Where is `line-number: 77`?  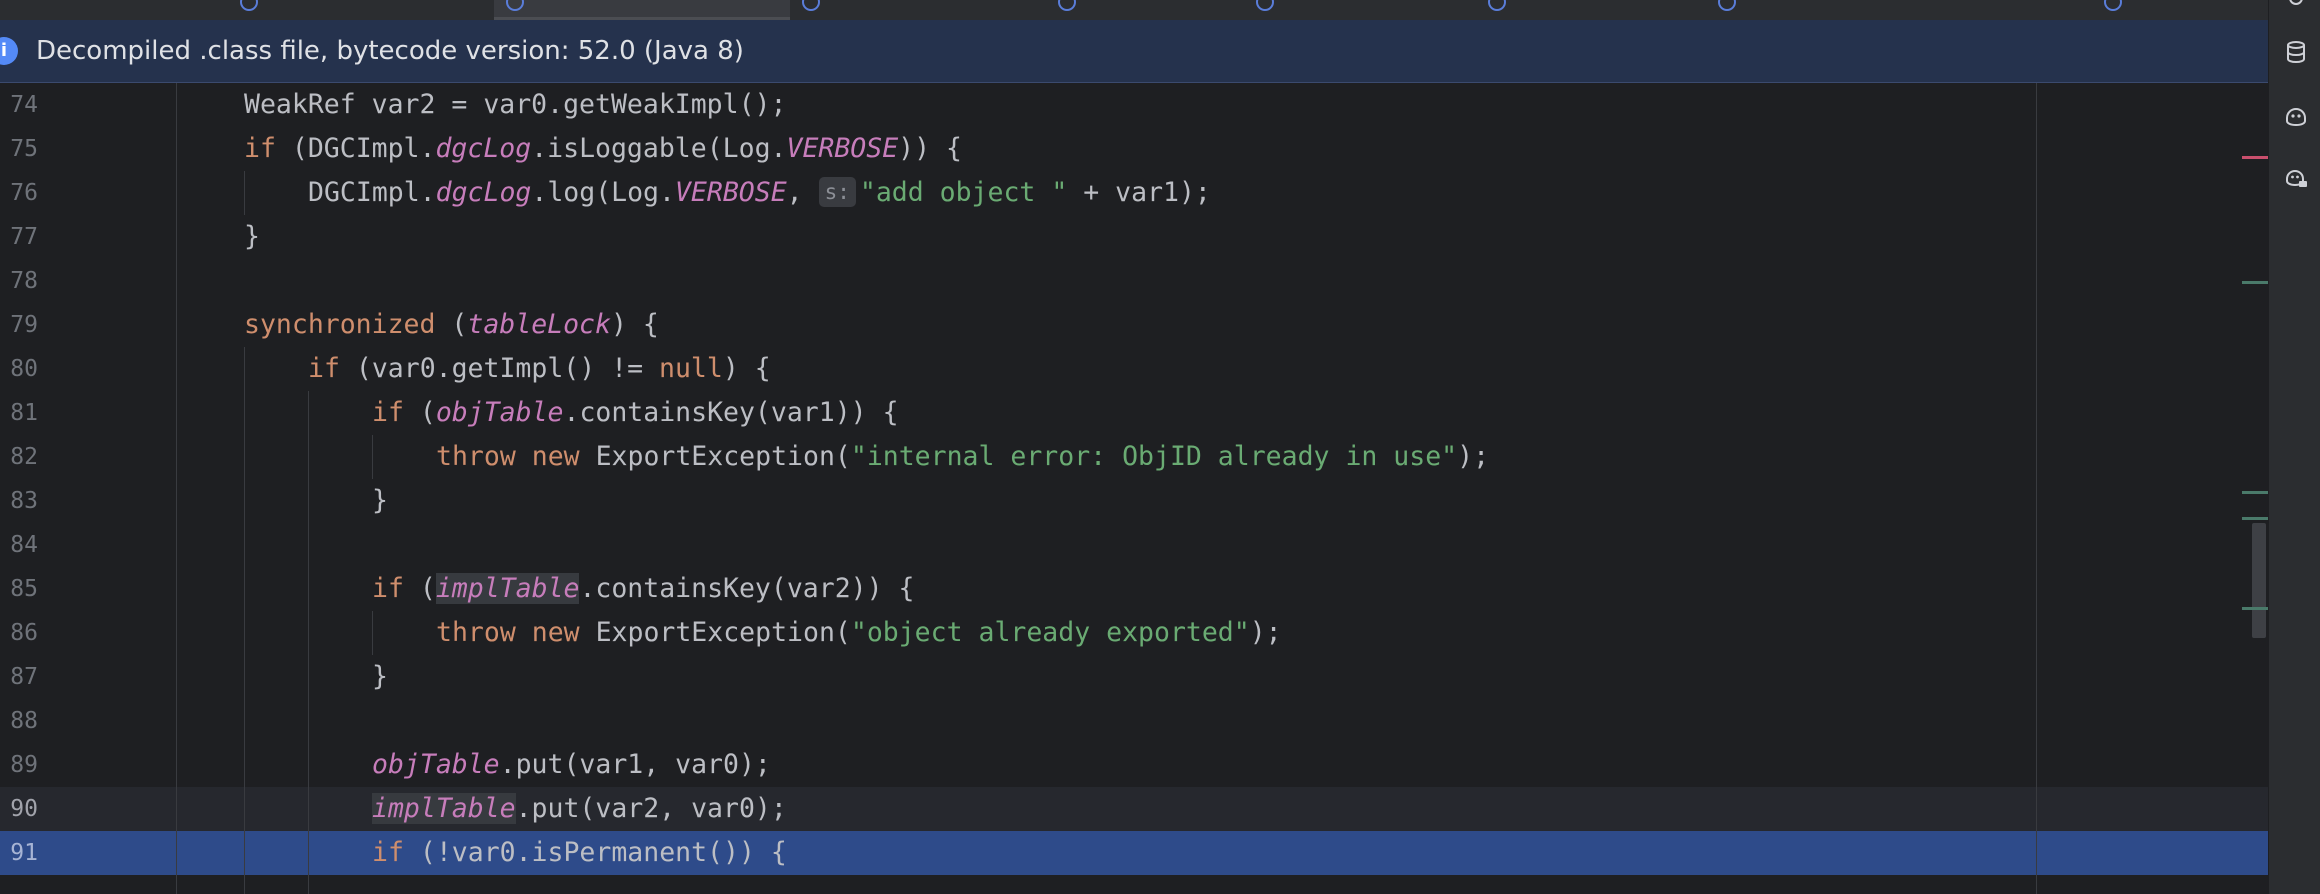
line-number: 77 is located at coordinates (24, 237).